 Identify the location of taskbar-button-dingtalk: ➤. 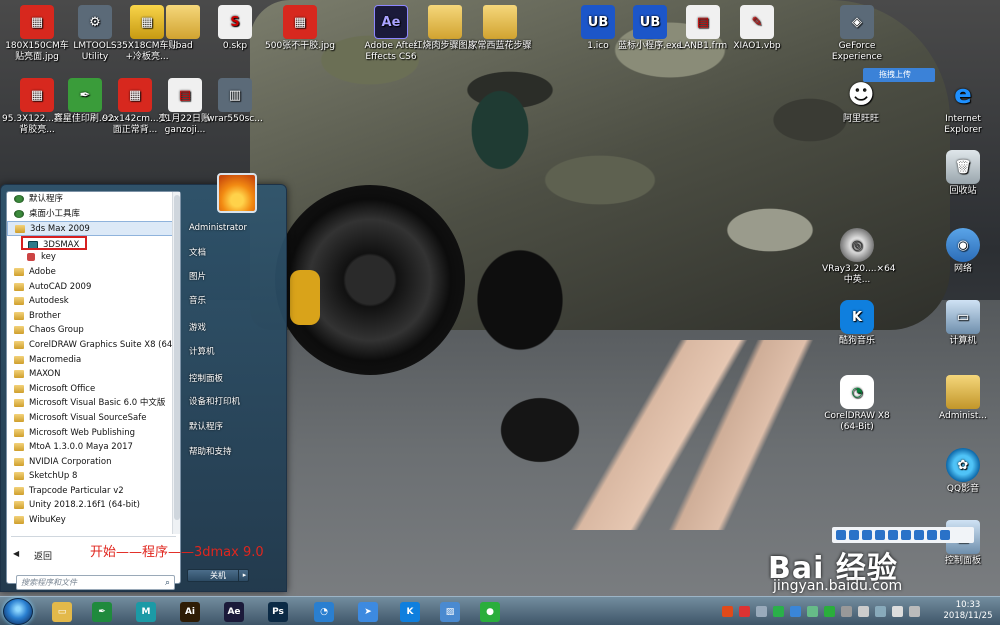
(368, 611).